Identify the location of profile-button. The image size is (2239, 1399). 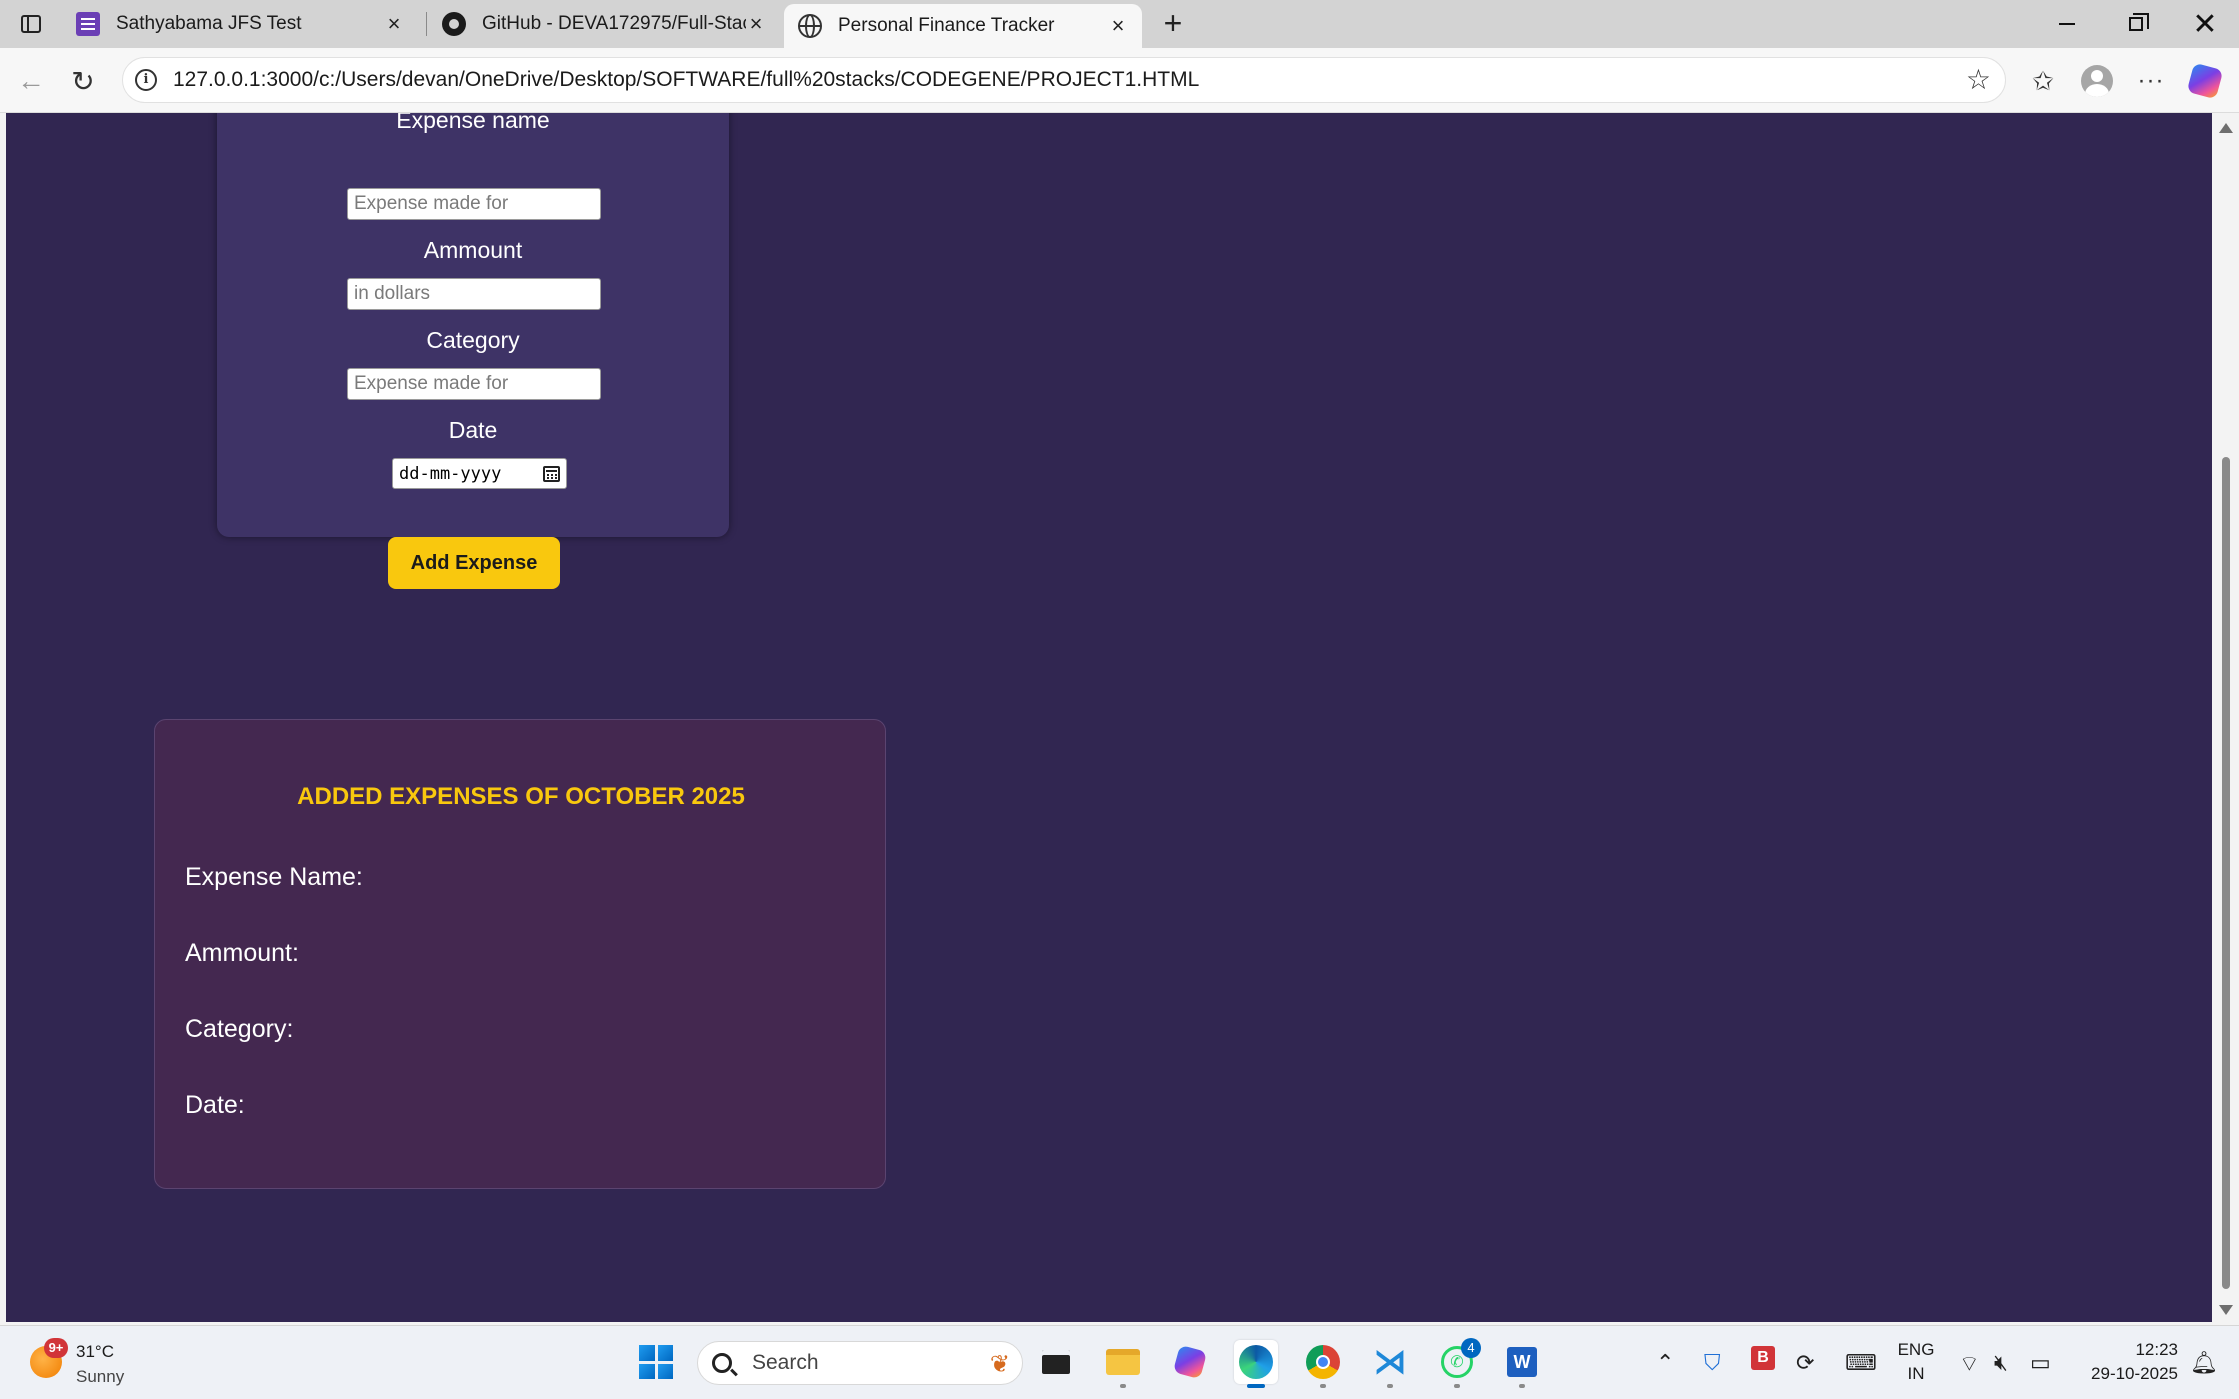
(2097, 81).